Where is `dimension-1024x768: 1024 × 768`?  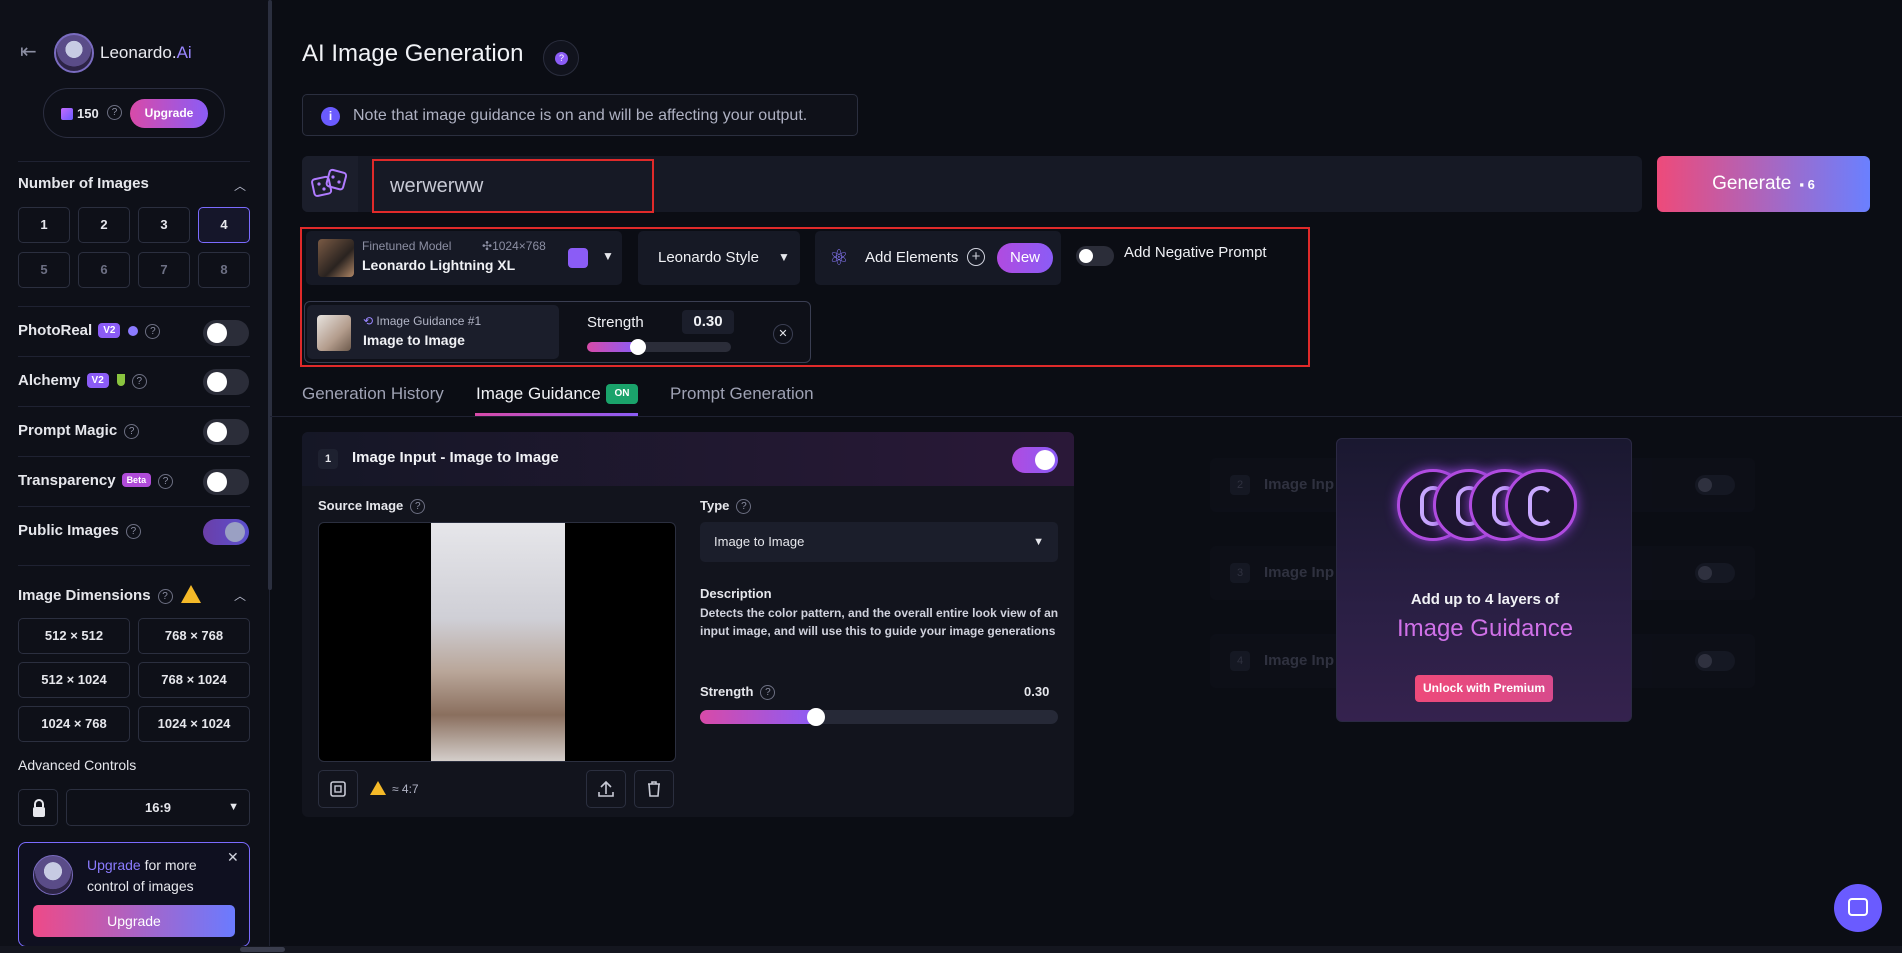 dimension-1024x768: 1024 × 768 is located at coordinates (74, 724).